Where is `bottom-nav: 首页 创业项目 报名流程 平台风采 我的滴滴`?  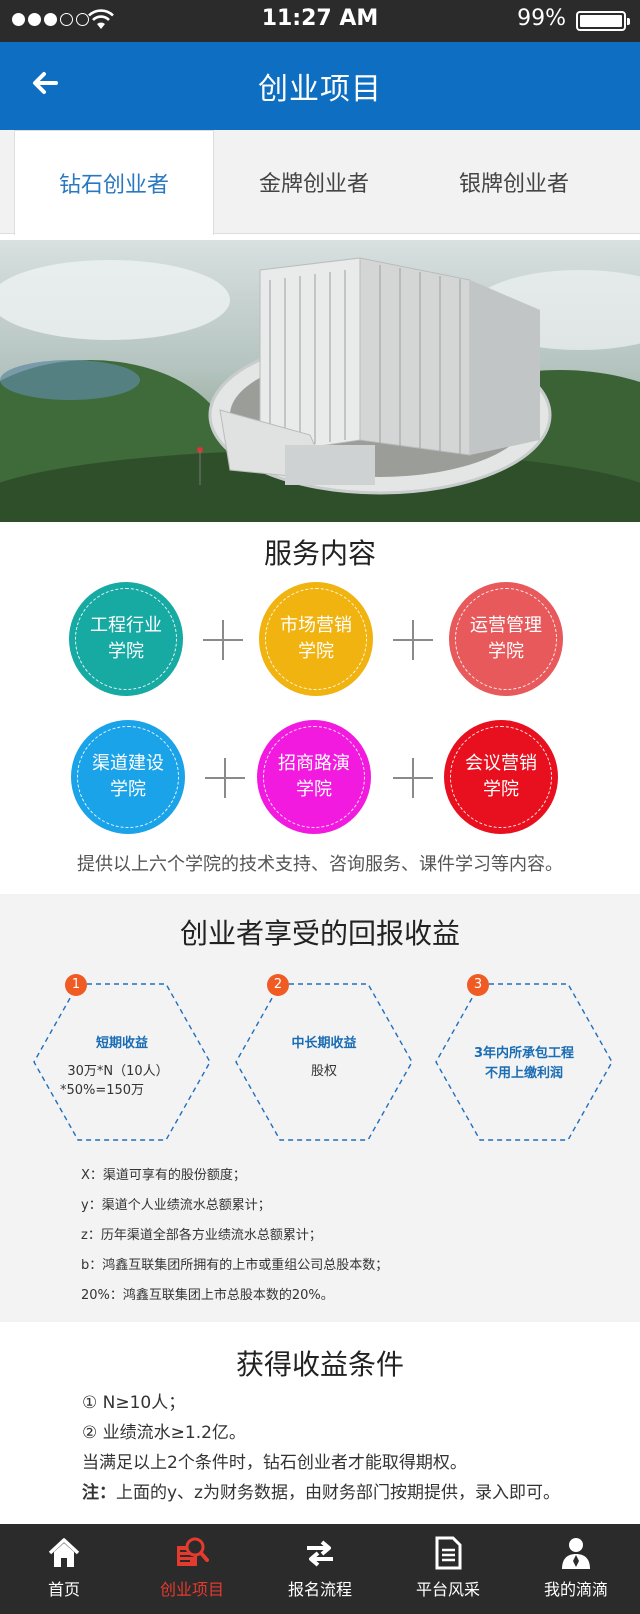 bottom-nav: 首页 创业项目 报名流程 平台风采 我的滴滴 is located at coordinates (320, 1569).